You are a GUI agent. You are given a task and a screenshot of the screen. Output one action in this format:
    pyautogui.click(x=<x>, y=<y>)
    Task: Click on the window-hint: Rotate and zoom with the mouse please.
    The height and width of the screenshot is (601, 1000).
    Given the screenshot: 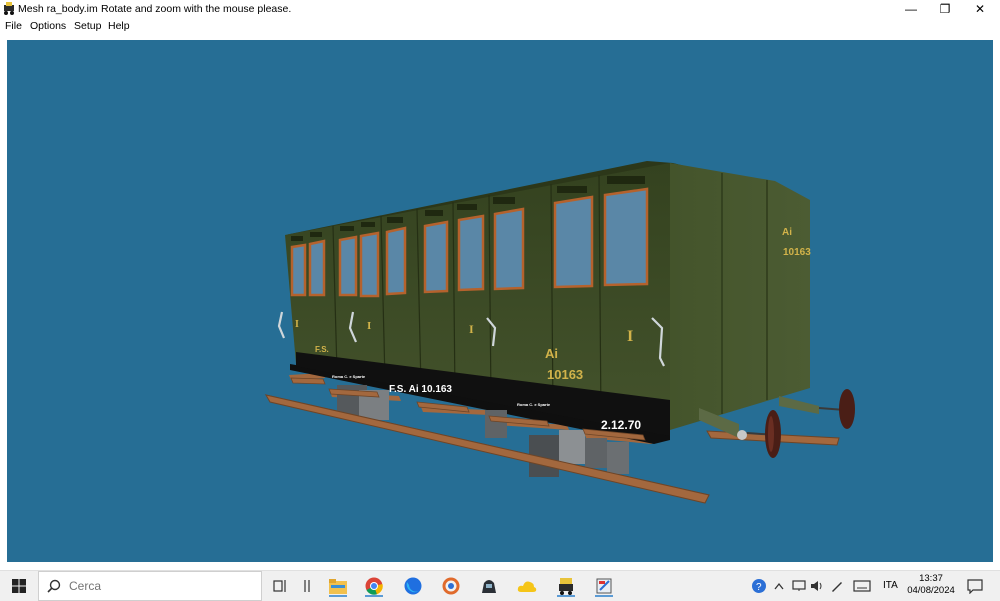 What is the action you would take?
    pyautogui.click(x=196, y=9)
    